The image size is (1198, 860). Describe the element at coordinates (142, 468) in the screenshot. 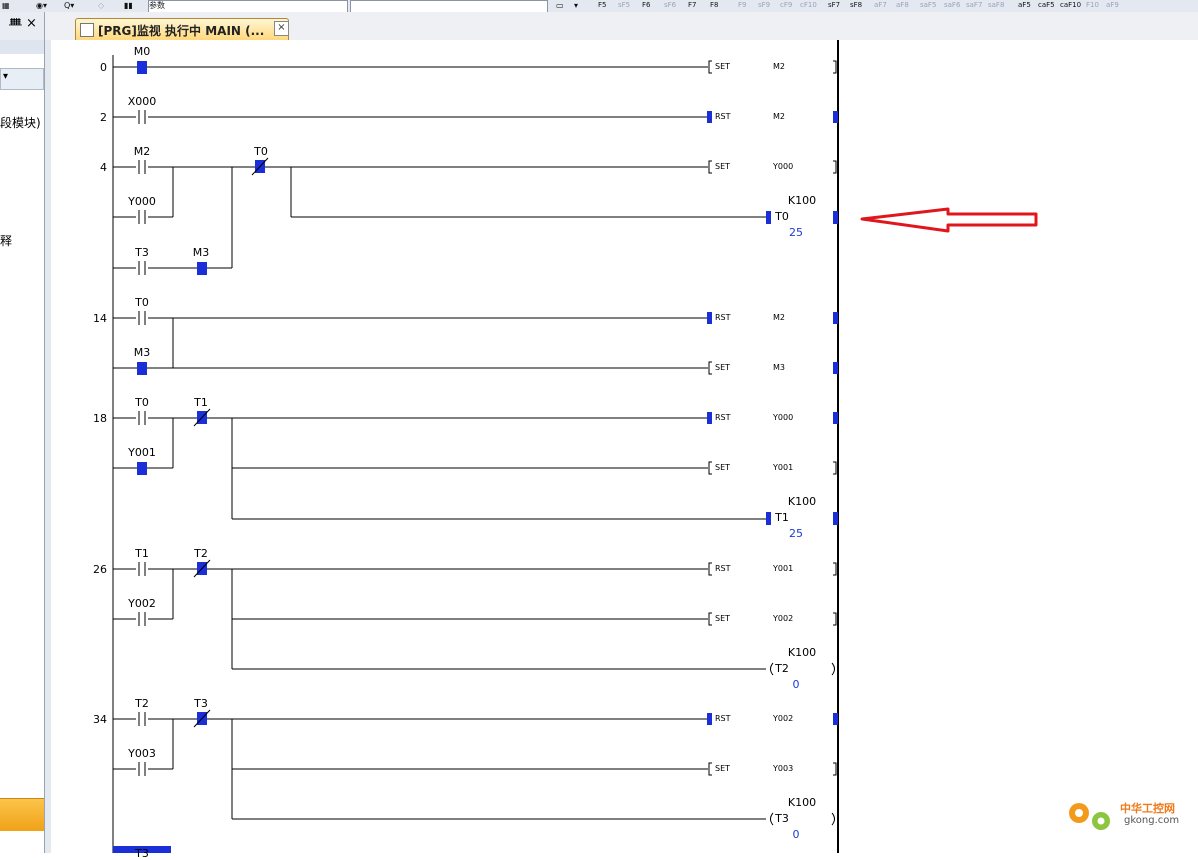

I see `contact-y001-active` at that location.